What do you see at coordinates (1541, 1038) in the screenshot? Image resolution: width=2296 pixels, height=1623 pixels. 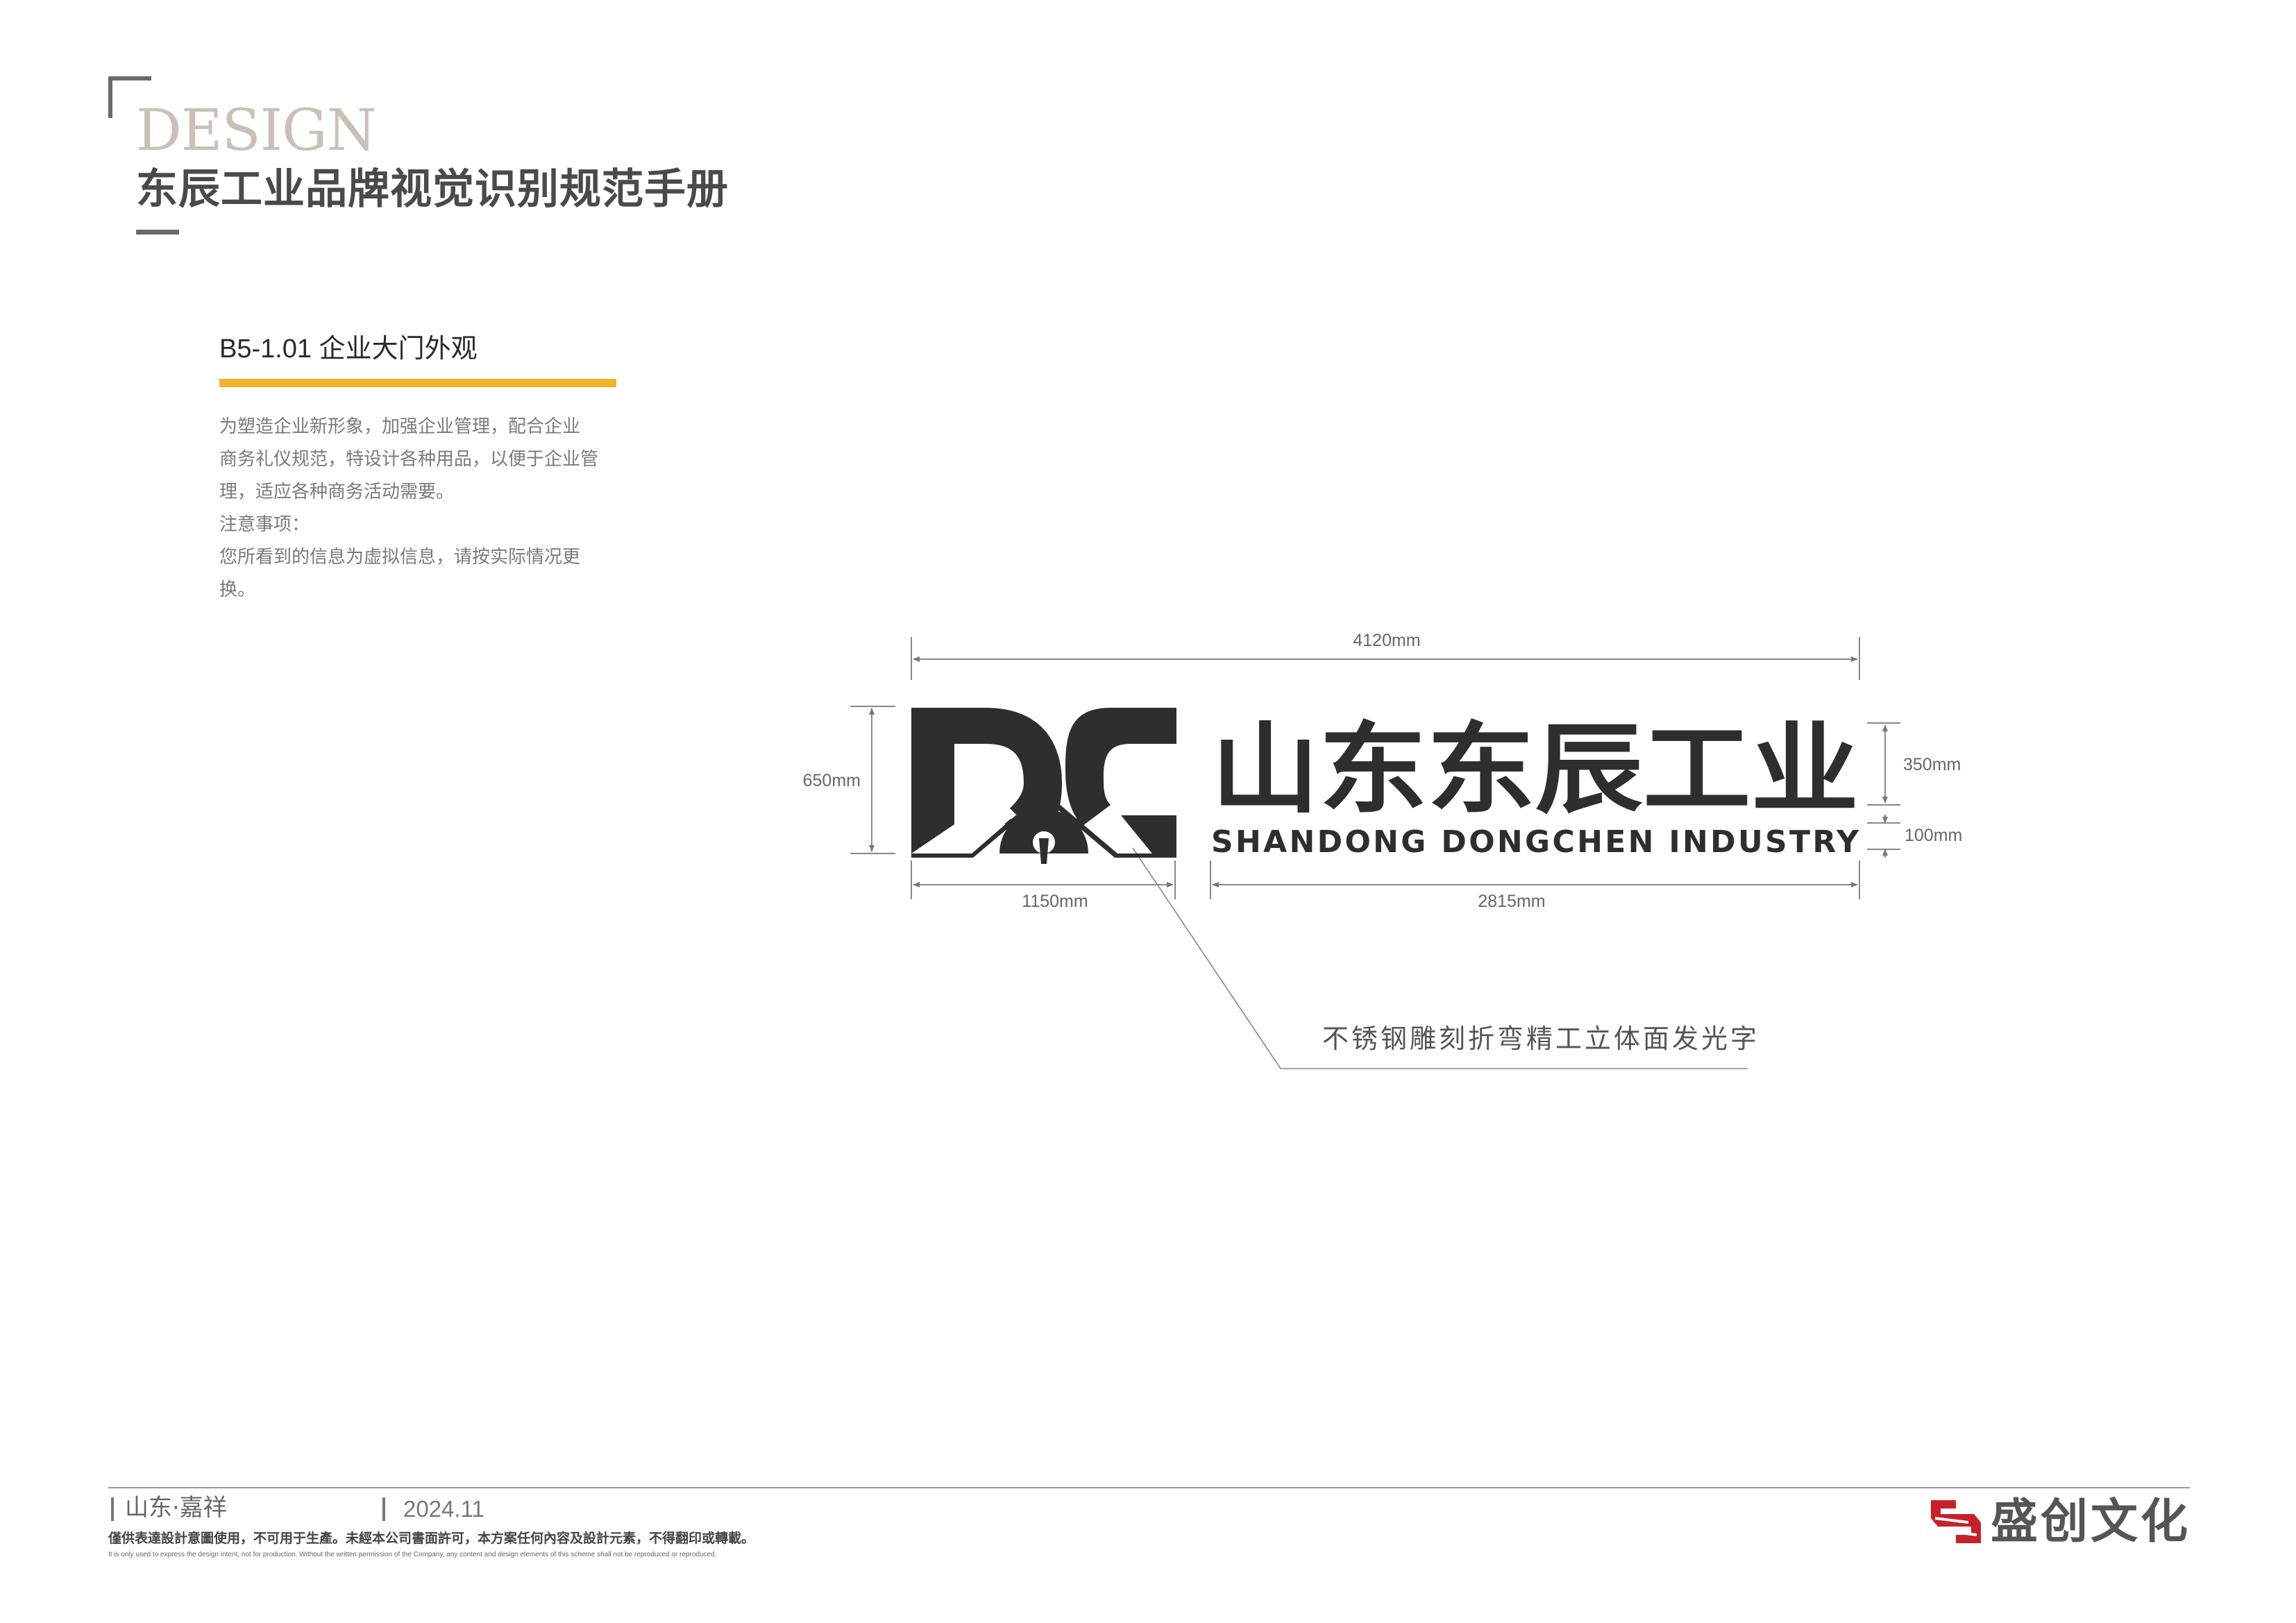 I see `material-note: 不锈钢雕刻折弯精工立体面发光字` at bounding box center [1541, 1038].